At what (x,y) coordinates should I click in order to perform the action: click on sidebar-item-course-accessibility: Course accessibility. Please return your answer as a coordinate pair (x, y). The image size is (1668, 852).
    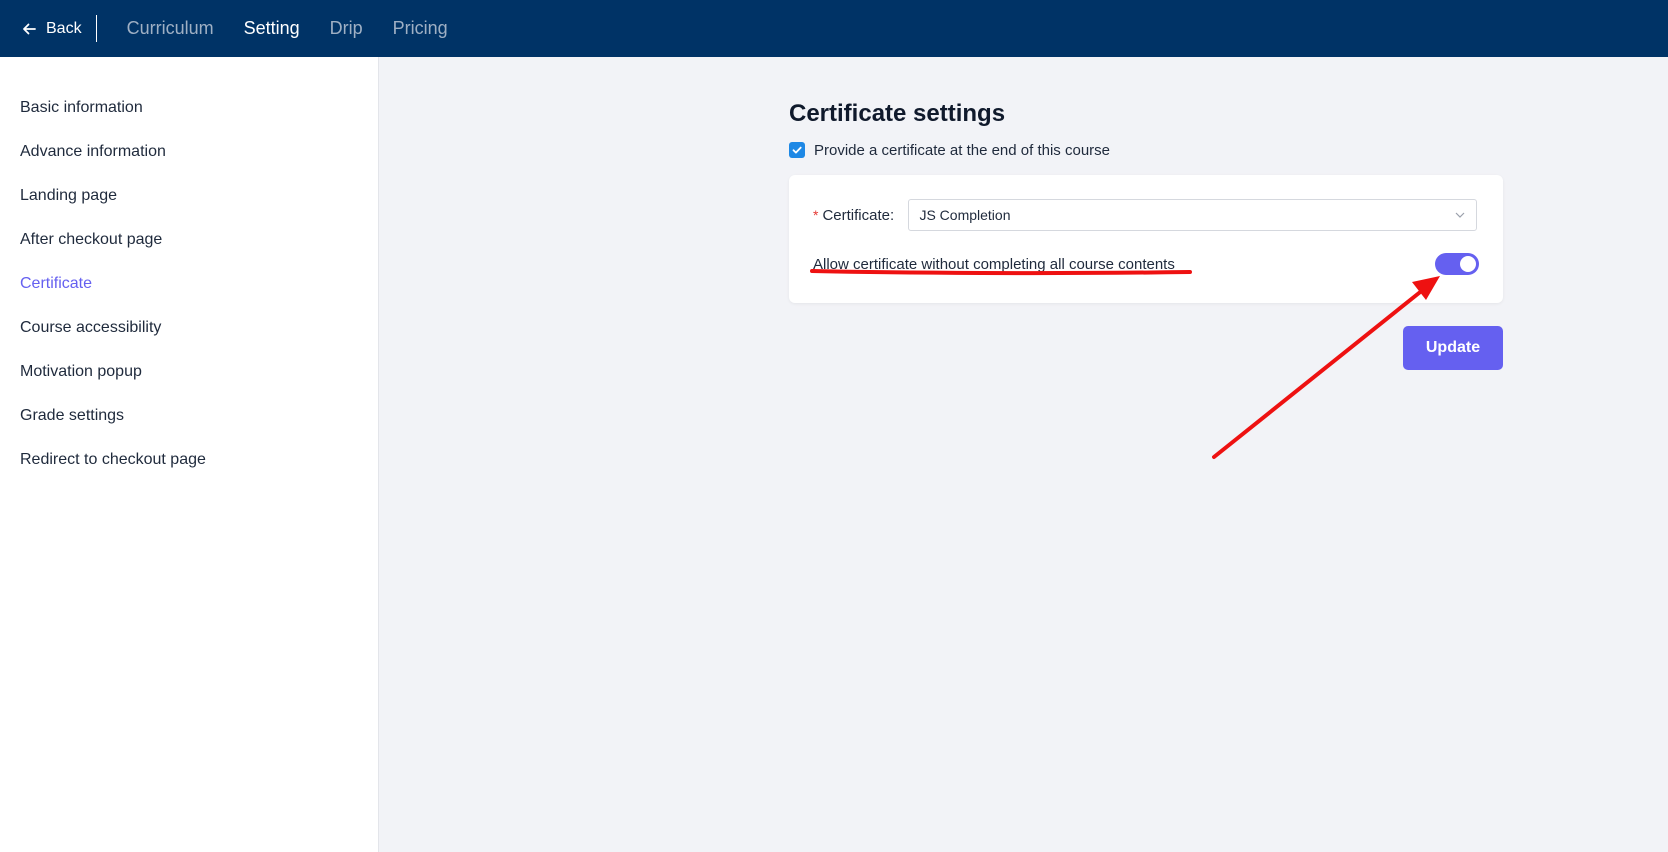
    Looking at the image, I should click on (189, 339).